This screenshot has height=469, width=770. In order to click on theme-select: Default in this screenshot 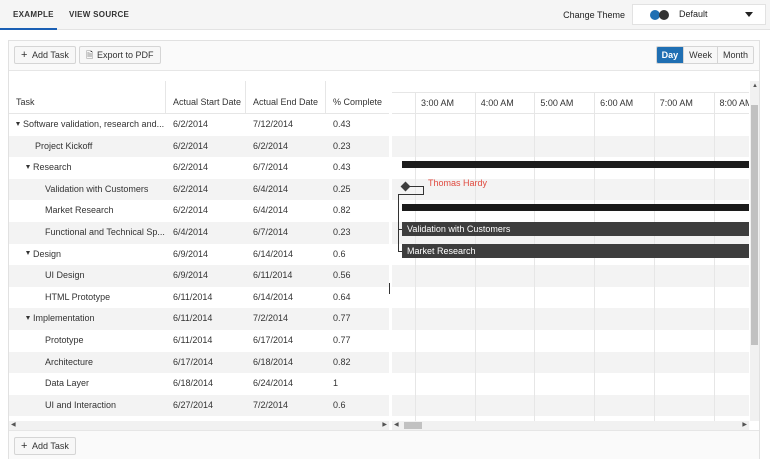, I will do `click(699, 14)`.